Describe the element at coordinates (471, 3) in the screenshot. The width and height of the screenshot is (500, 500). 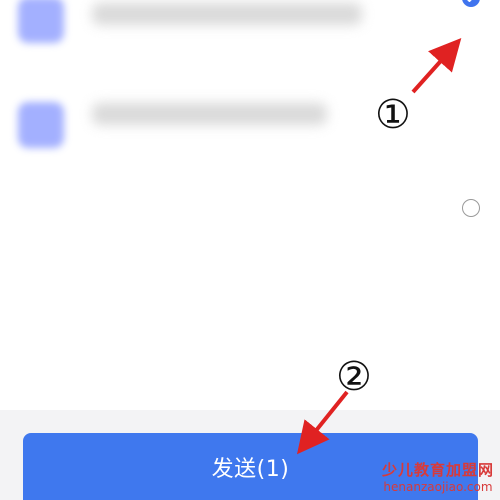
I see `select-checkbox-checked` at that location.